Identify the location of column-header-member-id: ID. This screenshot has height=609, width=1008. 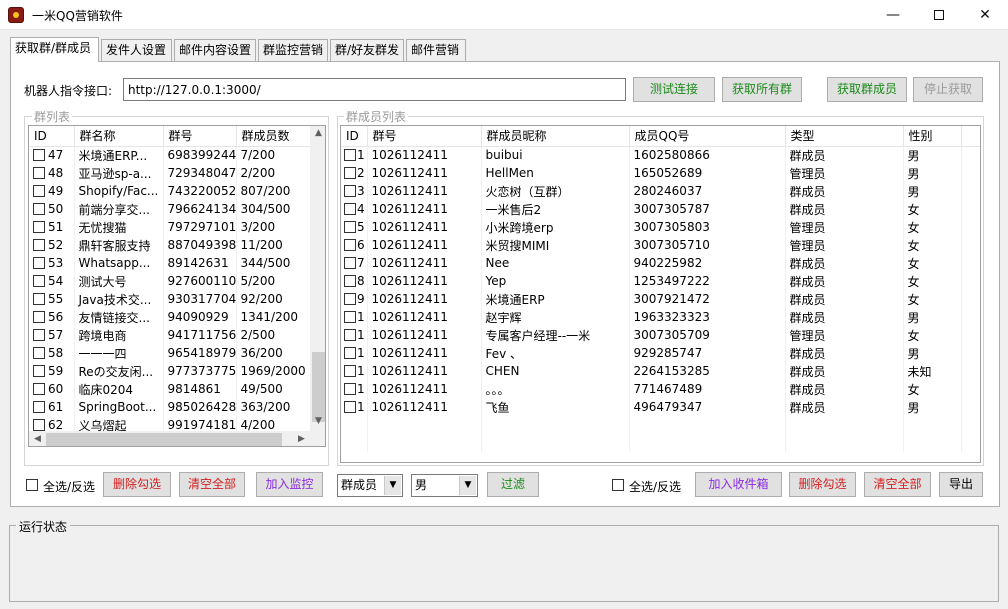
(354, 136).